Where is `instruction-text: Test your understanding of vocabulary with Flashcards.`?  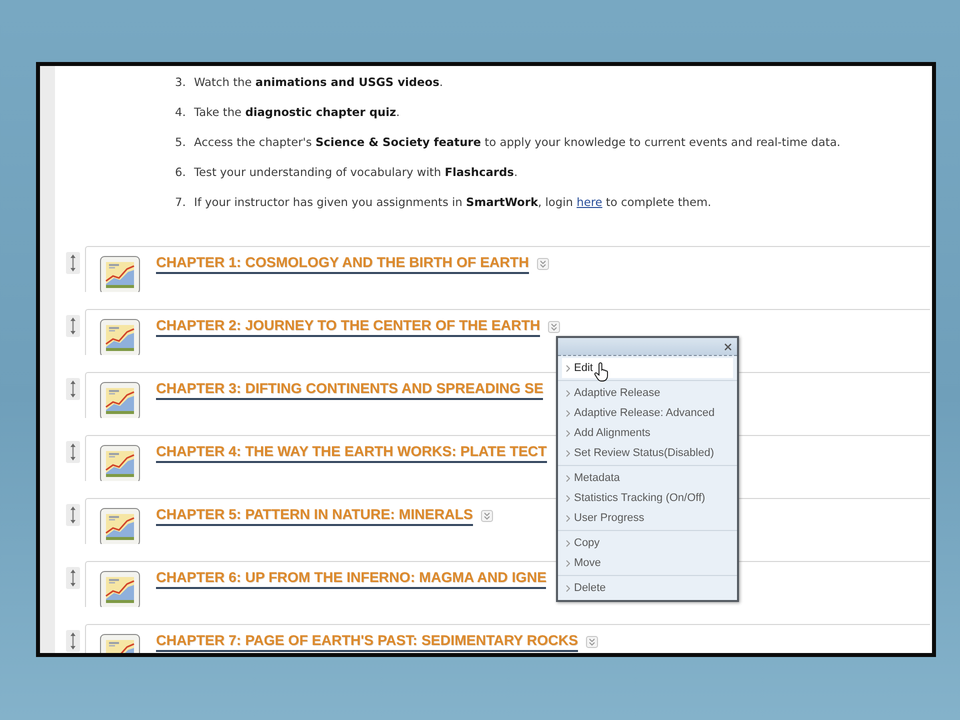
instruction-text: Test your understanding of vocabulary with Flashcards. is located at coordinates (356, 172).